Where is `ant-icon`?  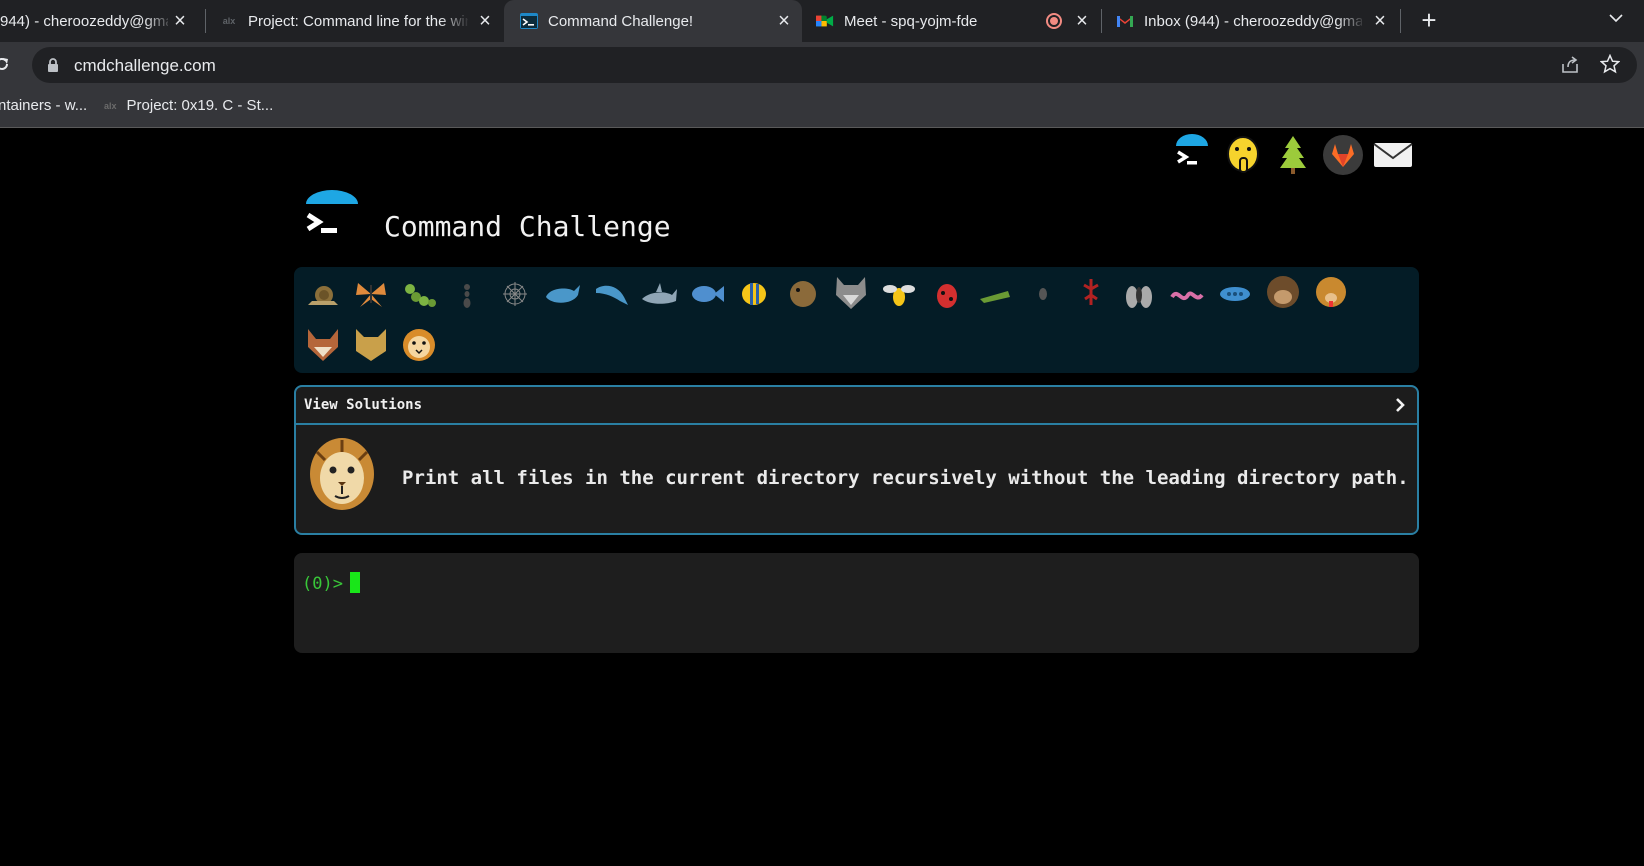
ant-icon is located at coordinates (467, 294).